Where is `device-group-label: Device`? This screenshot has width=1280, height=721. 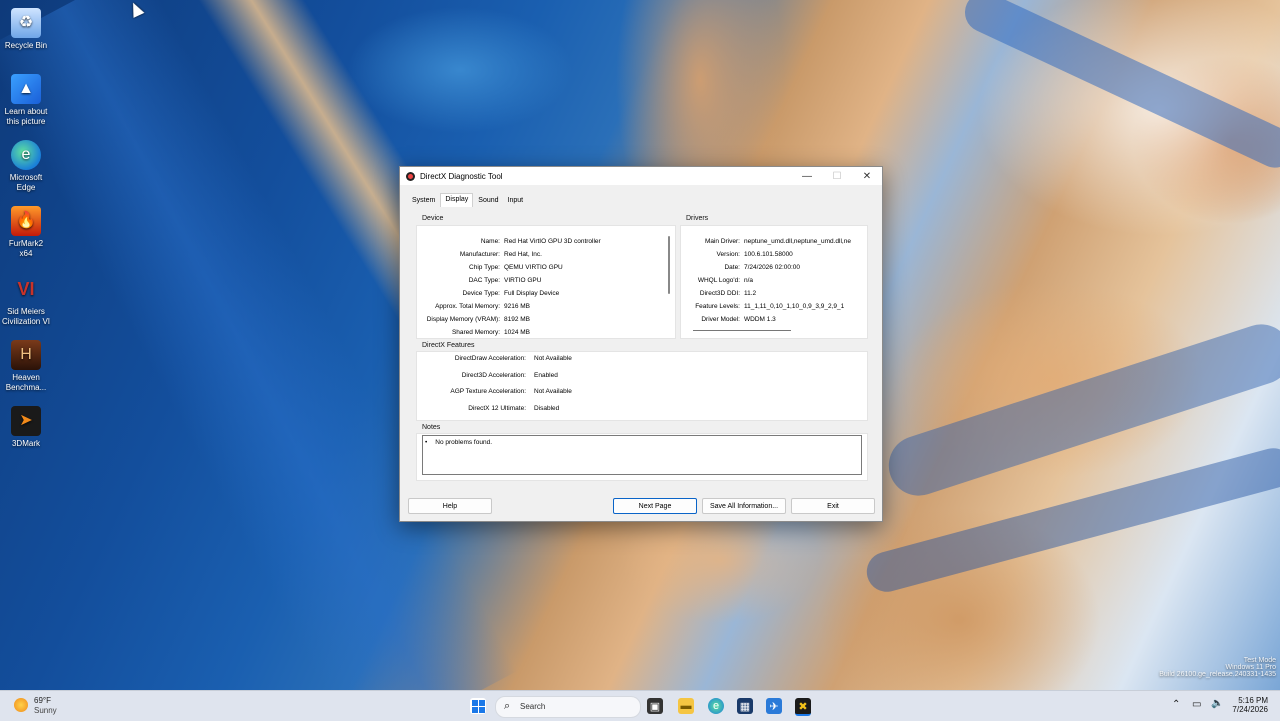 device-group-label: Device is located at coordinates (433, 218).